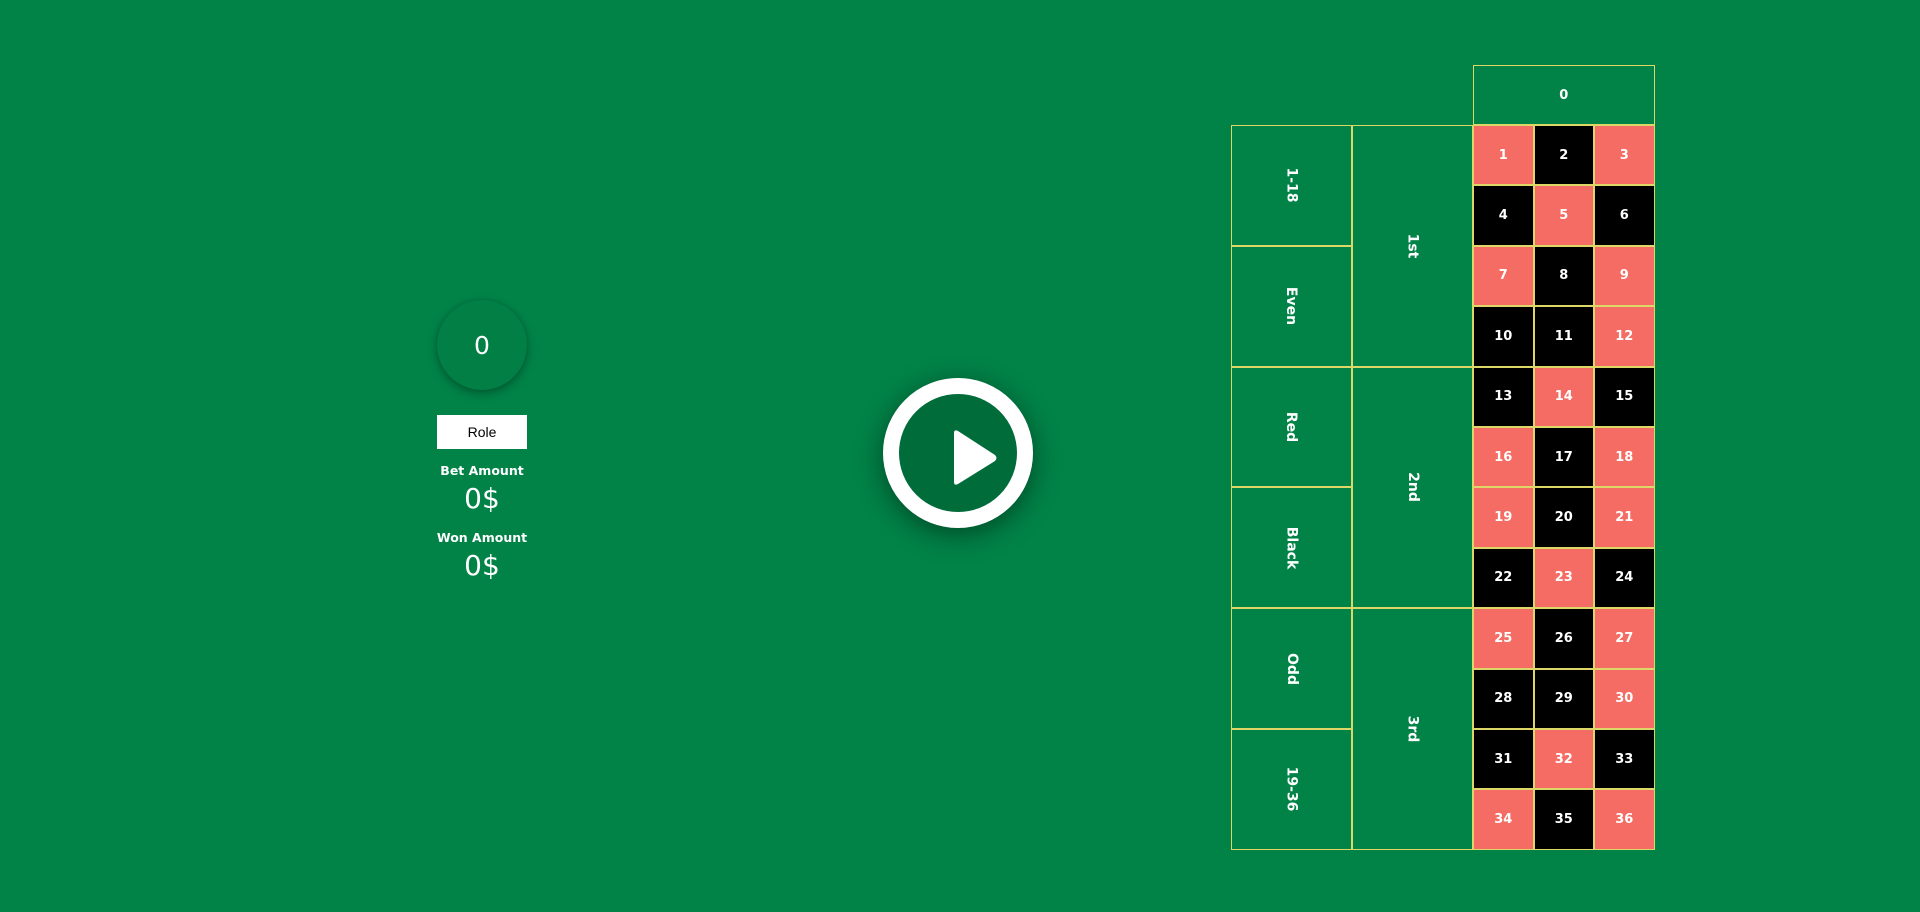 This screenshot has width=1920, height=912. I want to click on number-cell-26: 26, so click(1563, 638).